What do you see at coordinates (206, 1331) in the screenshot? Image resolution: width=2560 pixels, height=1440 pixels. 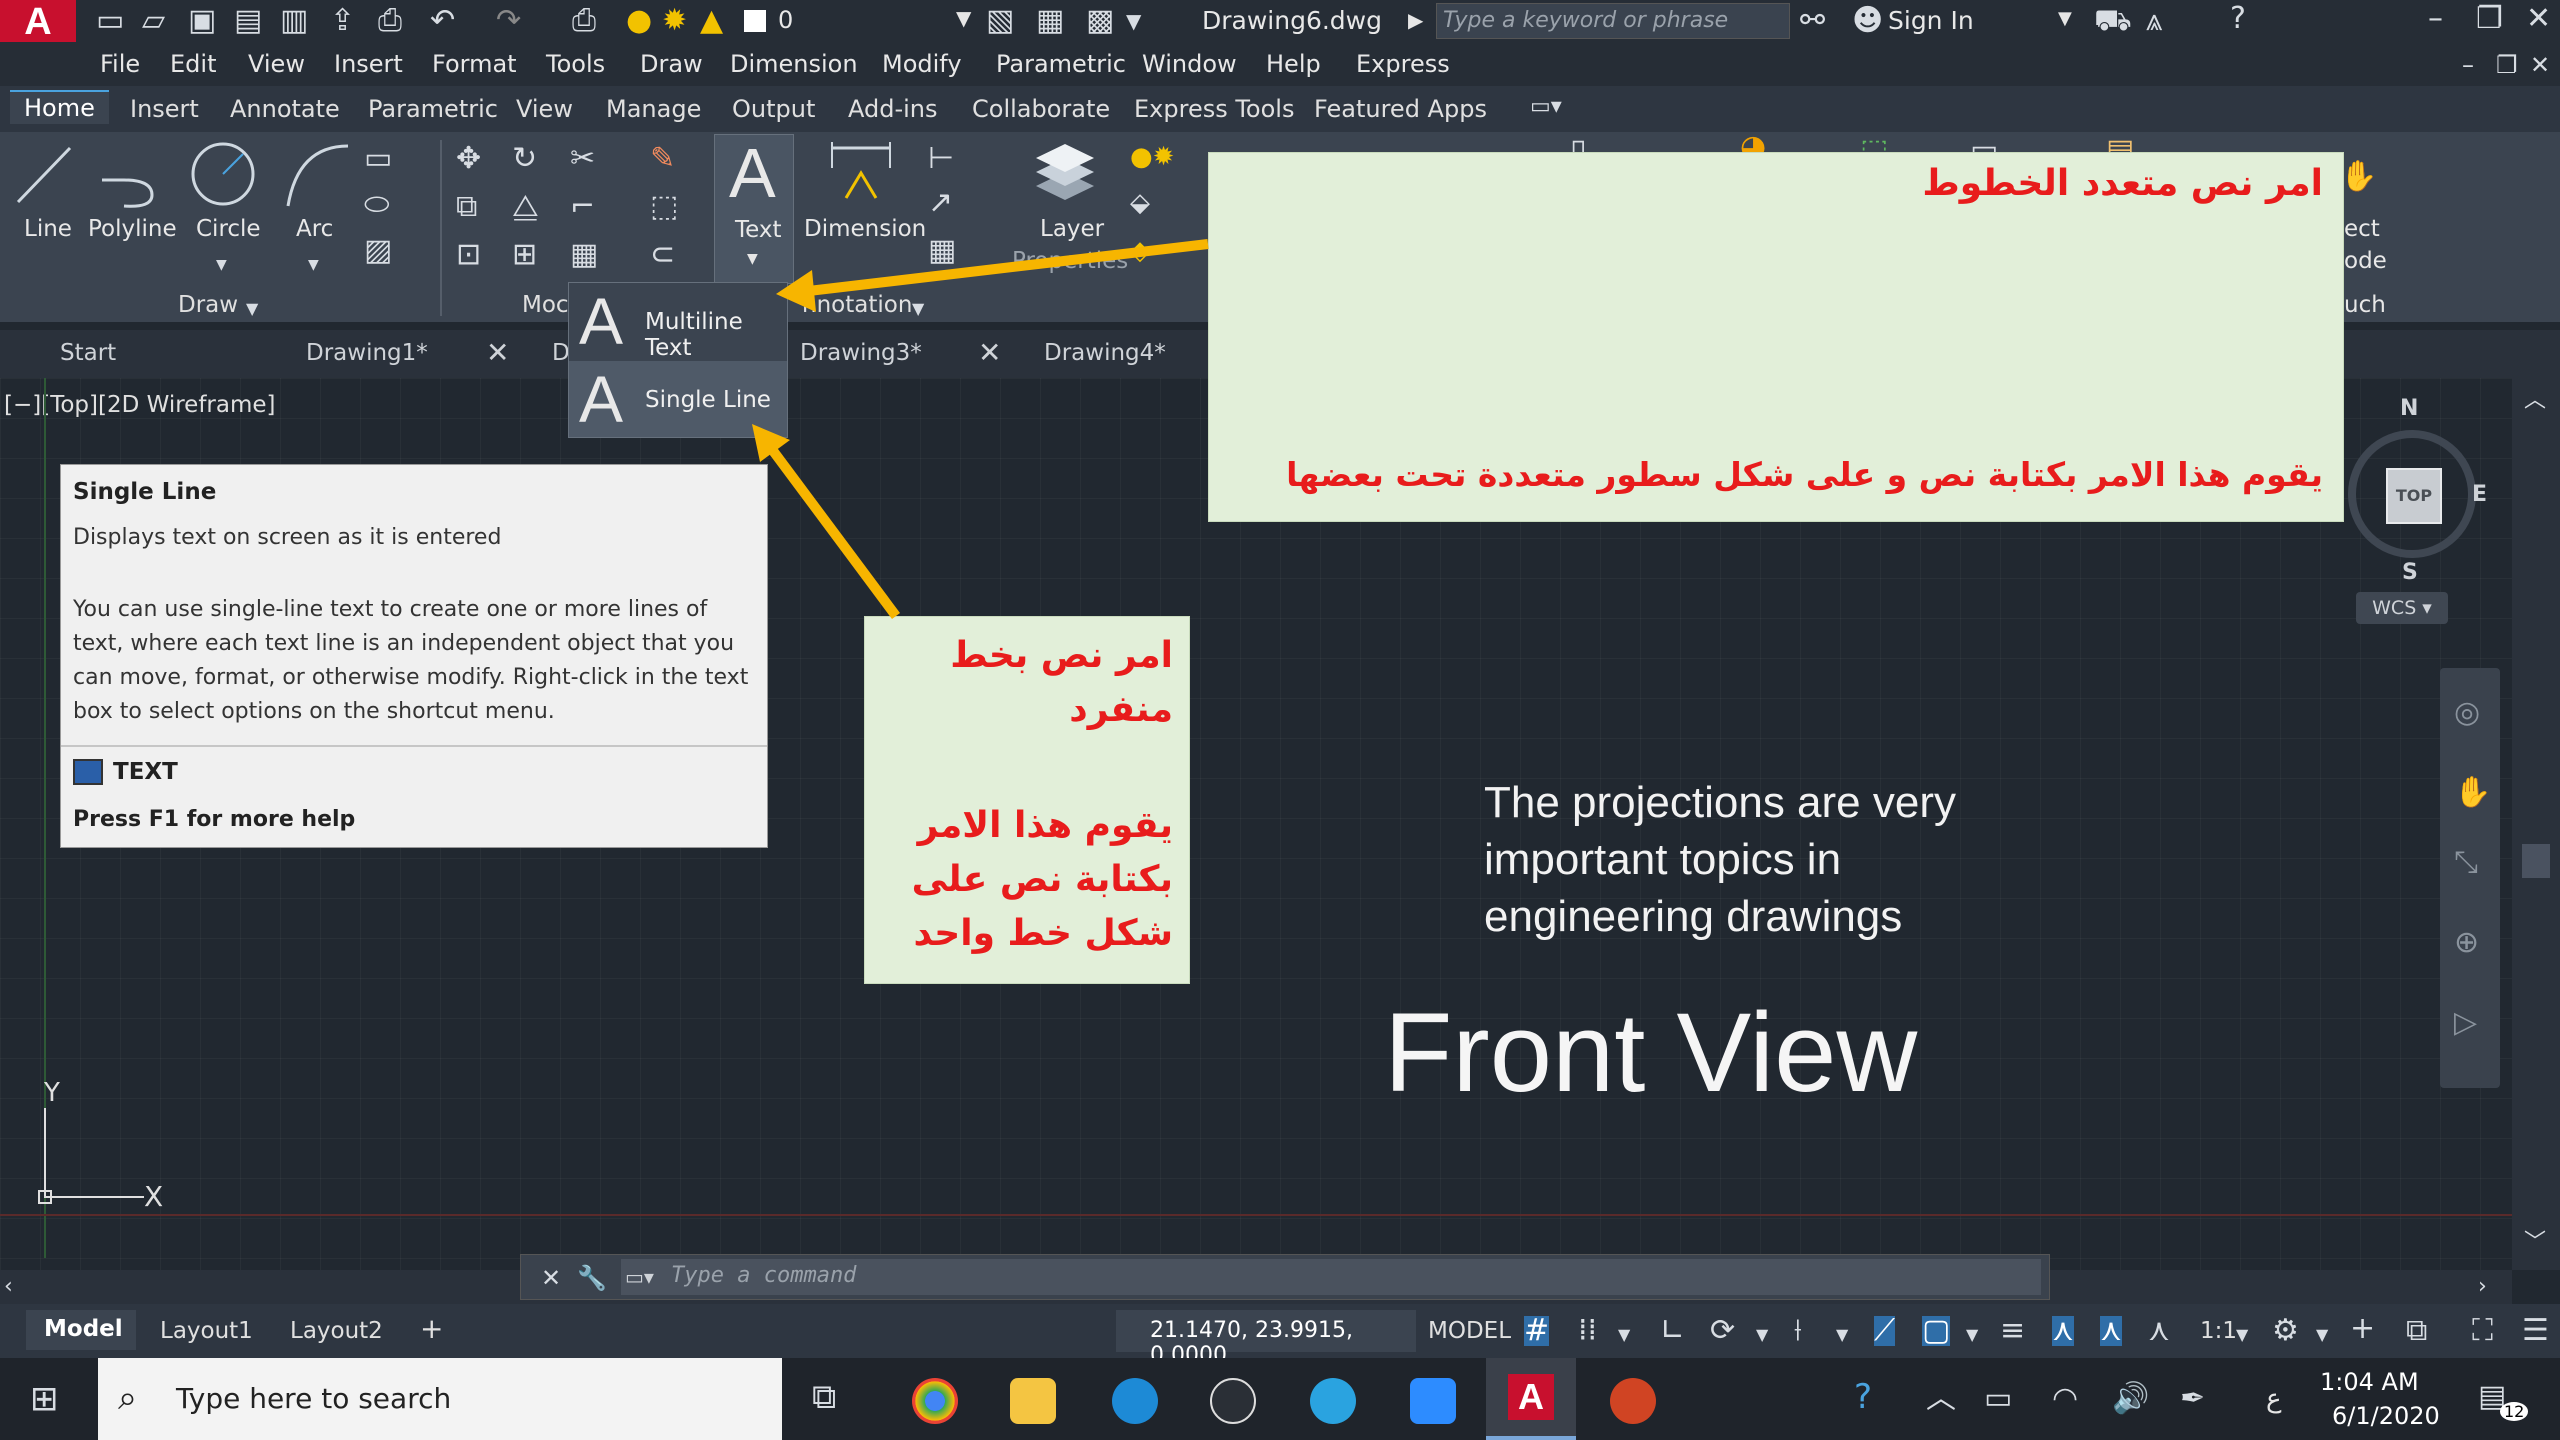 I see `layout-tab-layout1: Layout1` at bounding box center [206, 1331].